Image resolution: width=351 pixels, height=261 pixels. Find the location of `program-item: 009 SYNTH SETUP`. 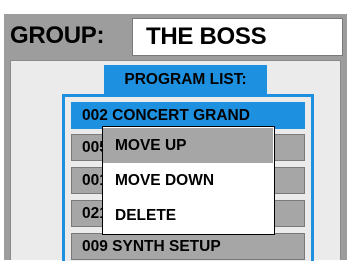

program-item: 009 SYNTH SETUP is located at coordinates (188, 246).